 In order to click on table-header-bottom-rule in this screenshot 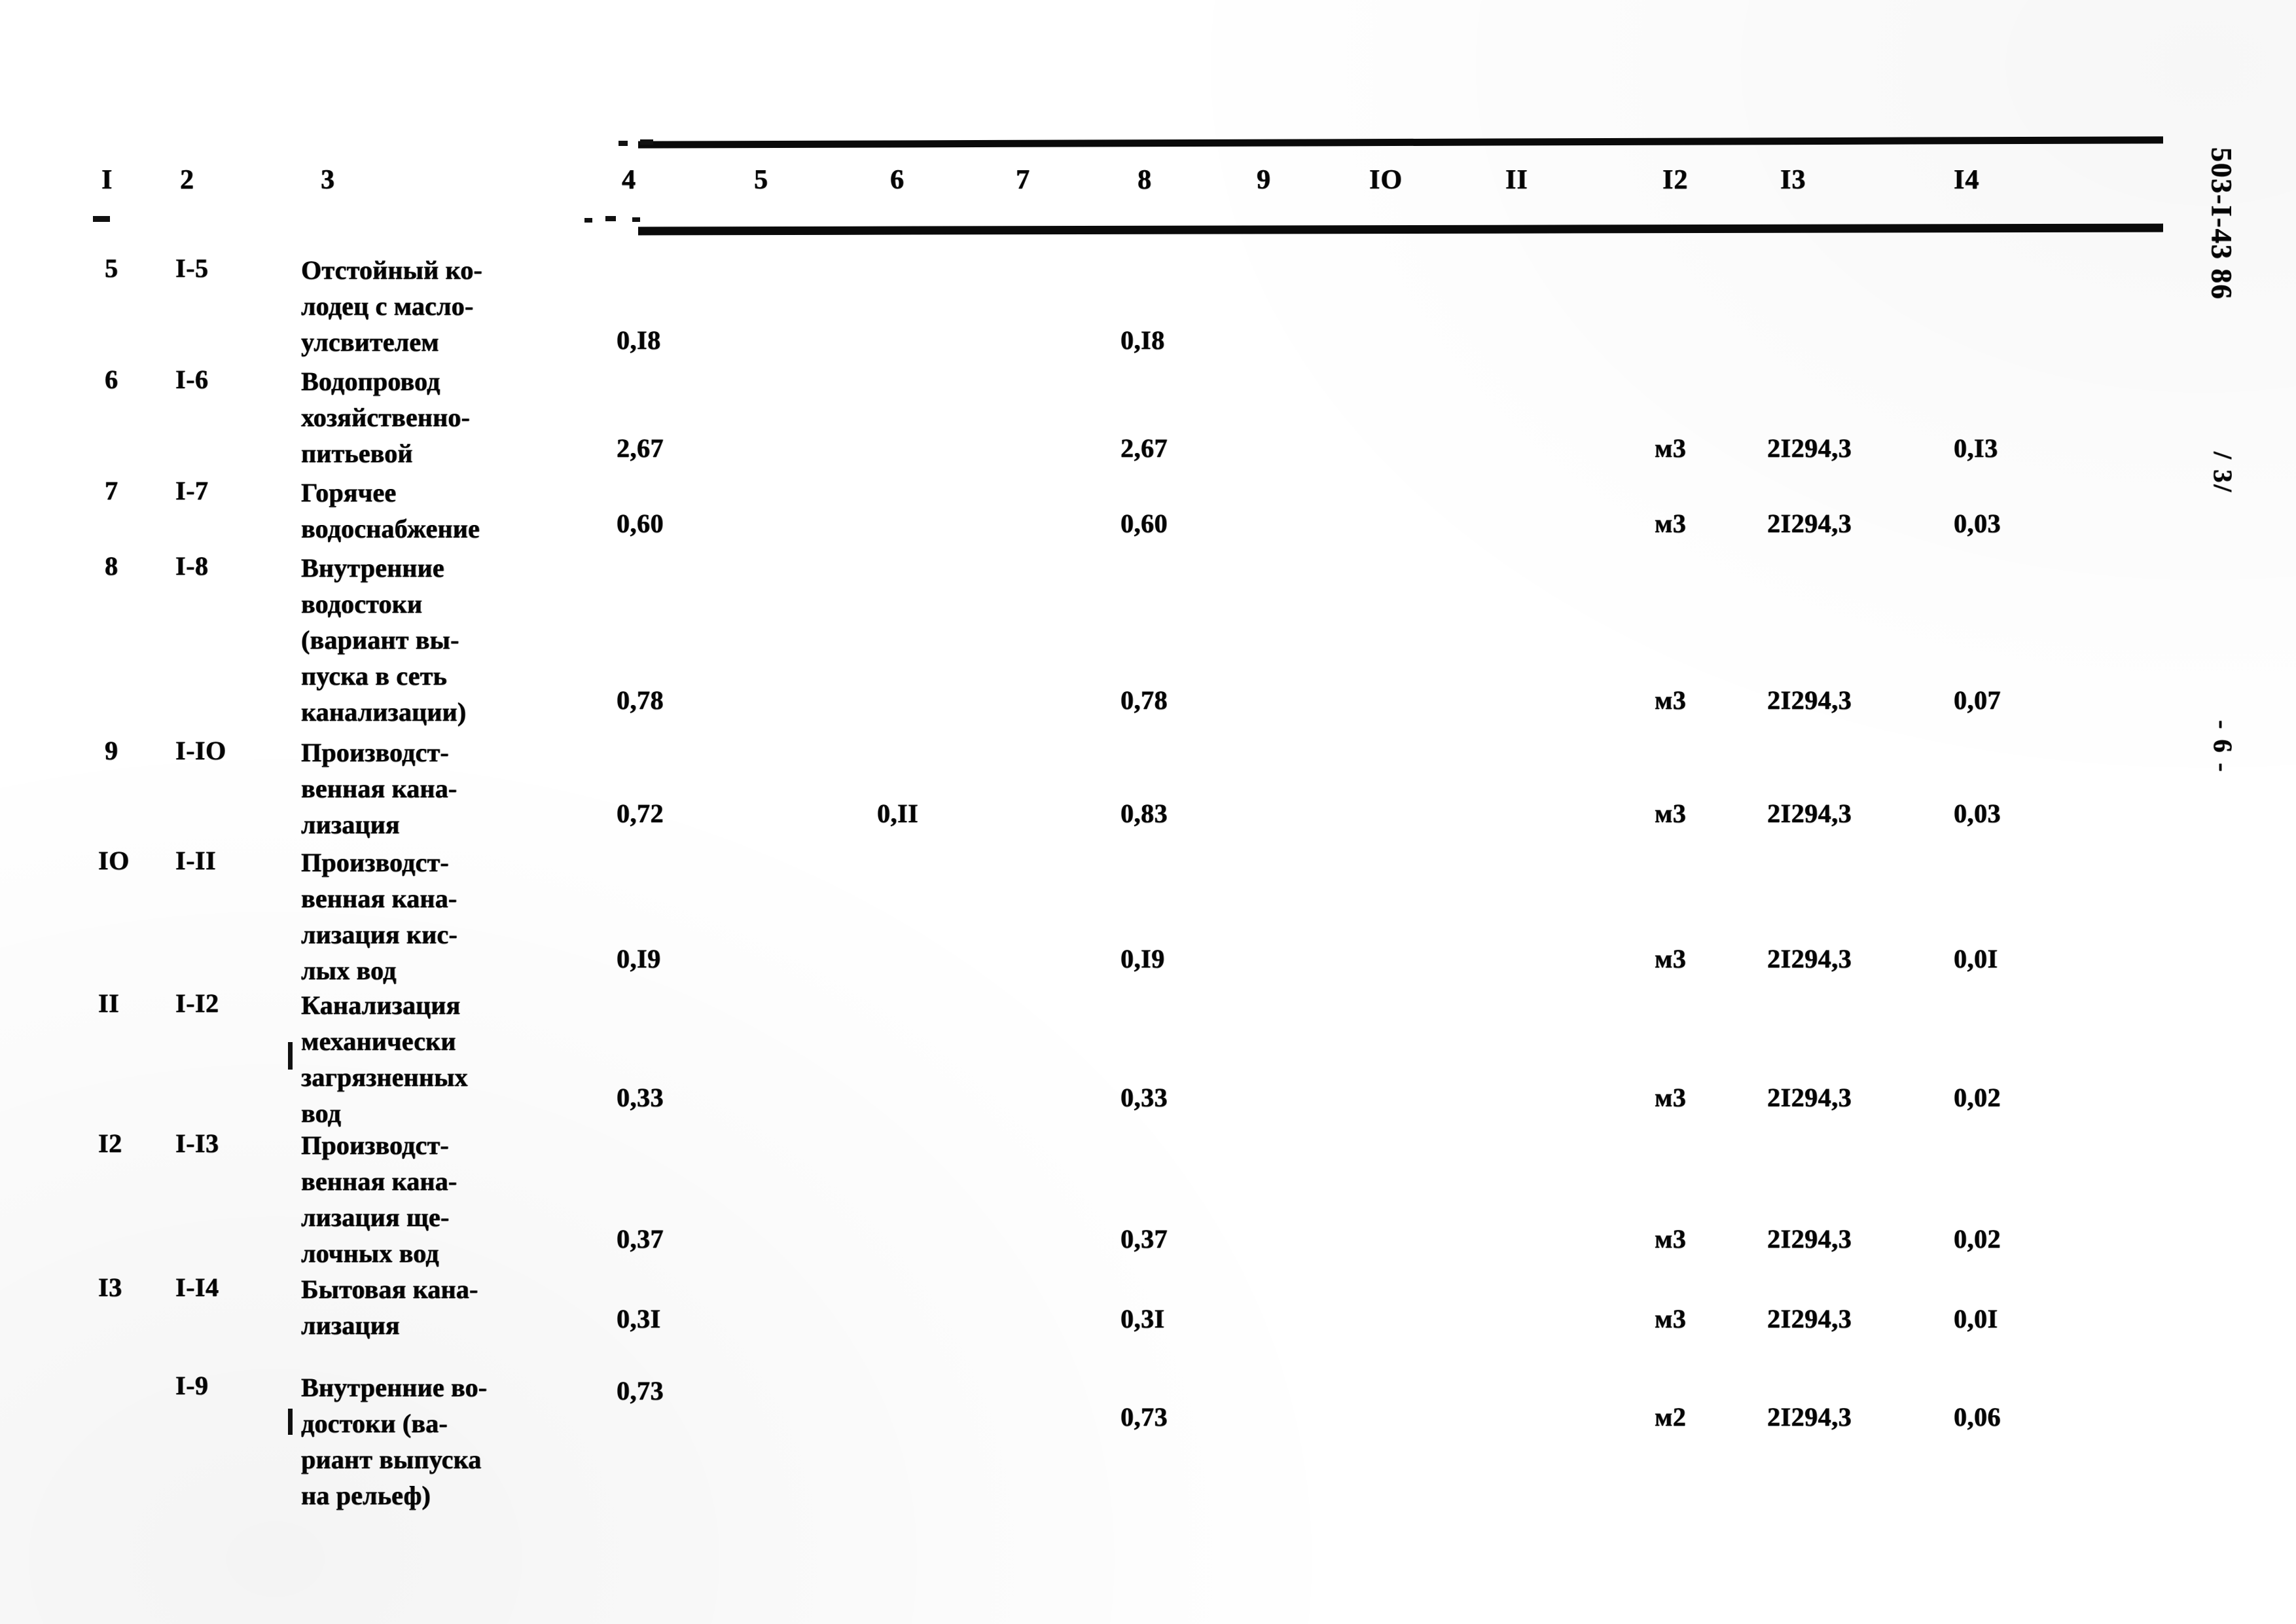, I will do `click(1400, 229)`.